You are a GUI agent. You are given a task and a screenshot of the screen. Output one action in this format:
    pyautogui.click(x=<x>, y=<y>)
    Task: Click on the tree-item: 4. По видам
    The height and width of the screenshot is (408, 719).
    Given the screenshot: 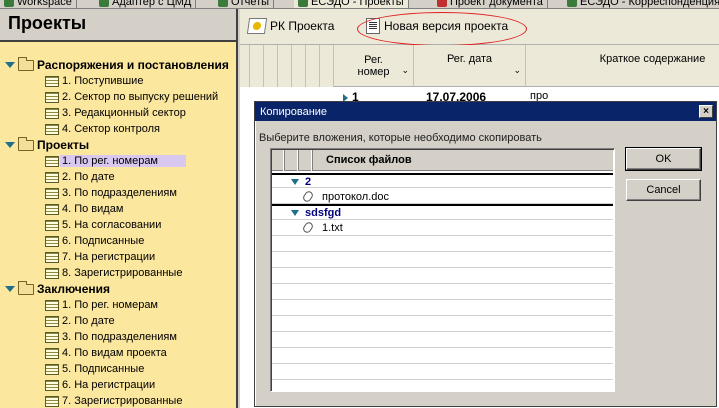 What is the action you would take?
    pyautogui.click(x=84, y=209)
    